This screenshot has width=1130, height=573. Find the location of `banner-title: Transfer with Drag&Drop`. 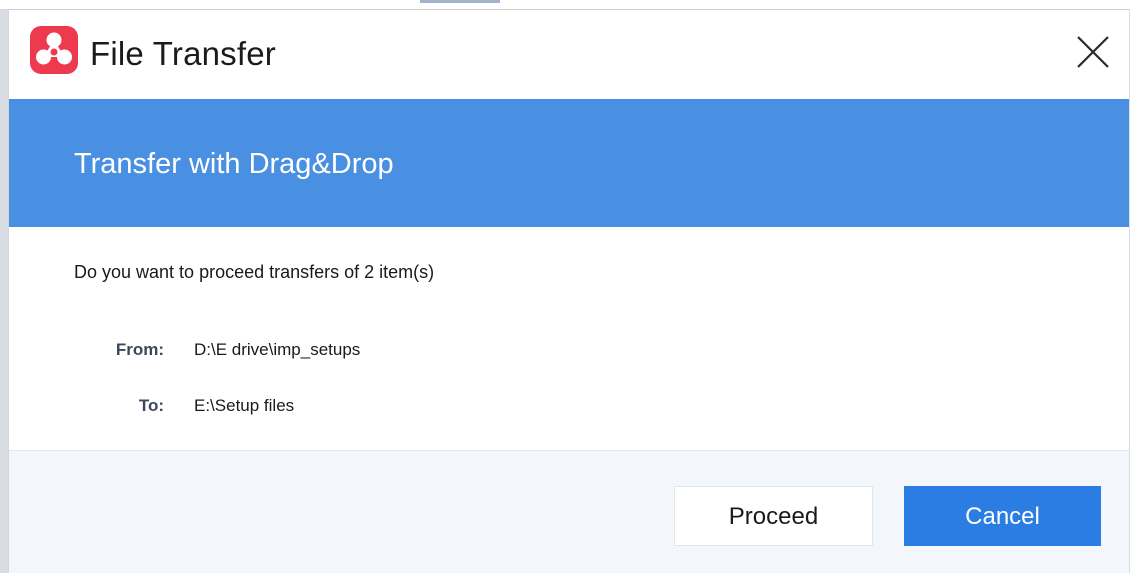

banner-title: Transfer with Drag&Drop is located at coordinates (234, 164).